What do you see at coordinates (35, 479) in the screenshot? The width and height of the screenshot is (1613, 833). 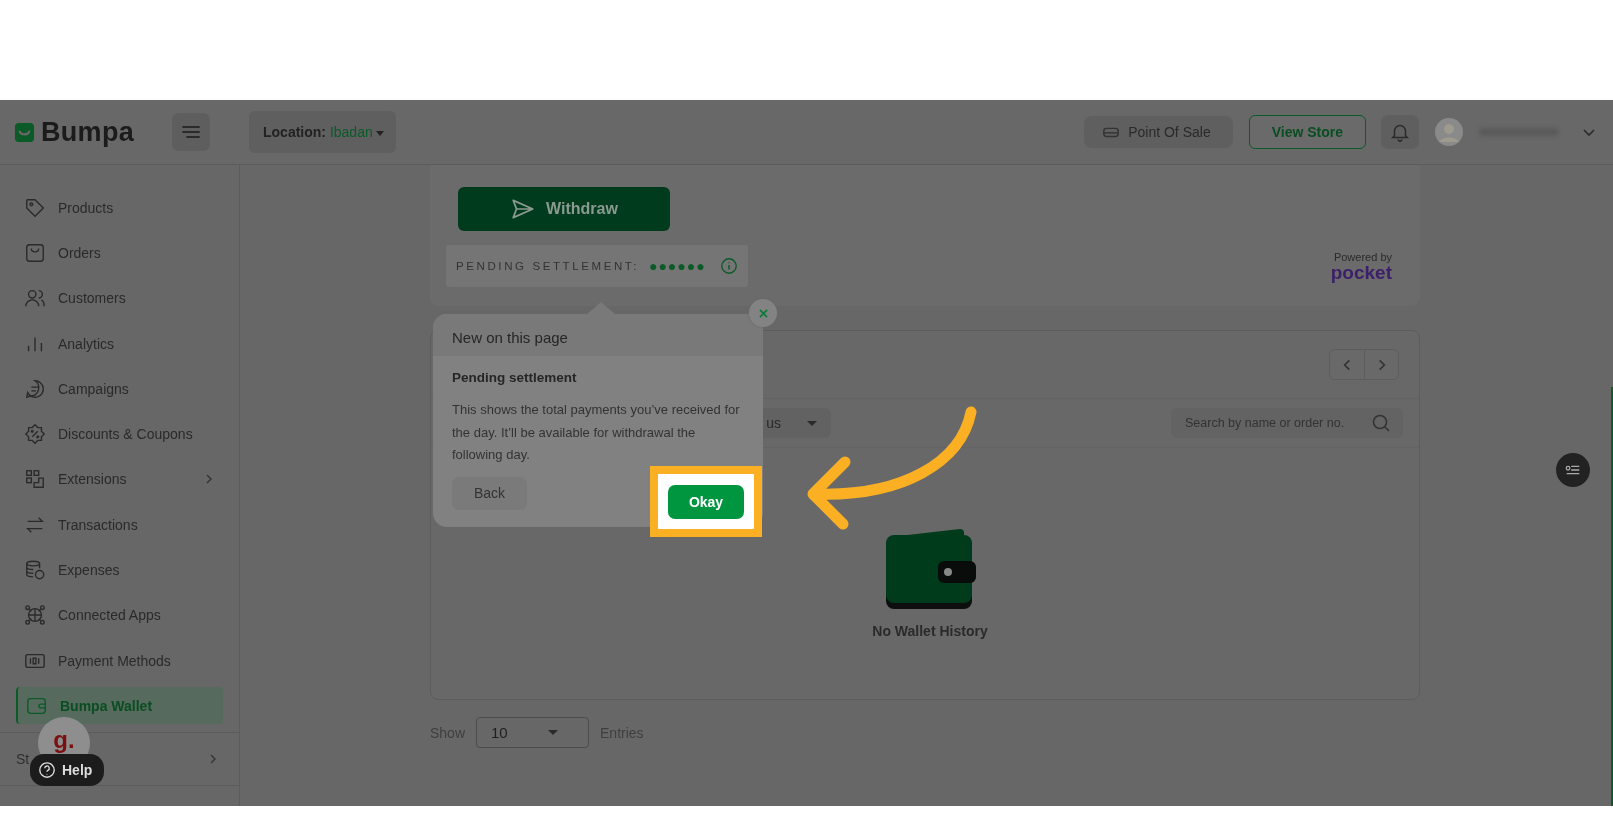 I see `blocks-icon` at bounding box center [35, 479].